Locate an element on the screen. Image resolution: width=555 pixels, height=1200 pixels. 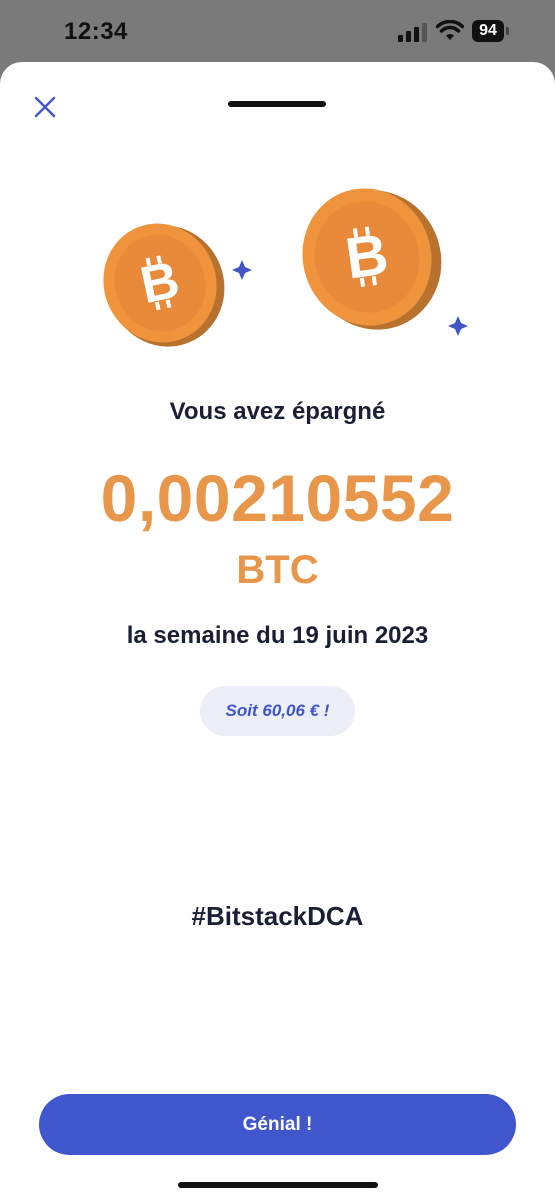
status-time: 12:34 is located at coordinates (96, 31).